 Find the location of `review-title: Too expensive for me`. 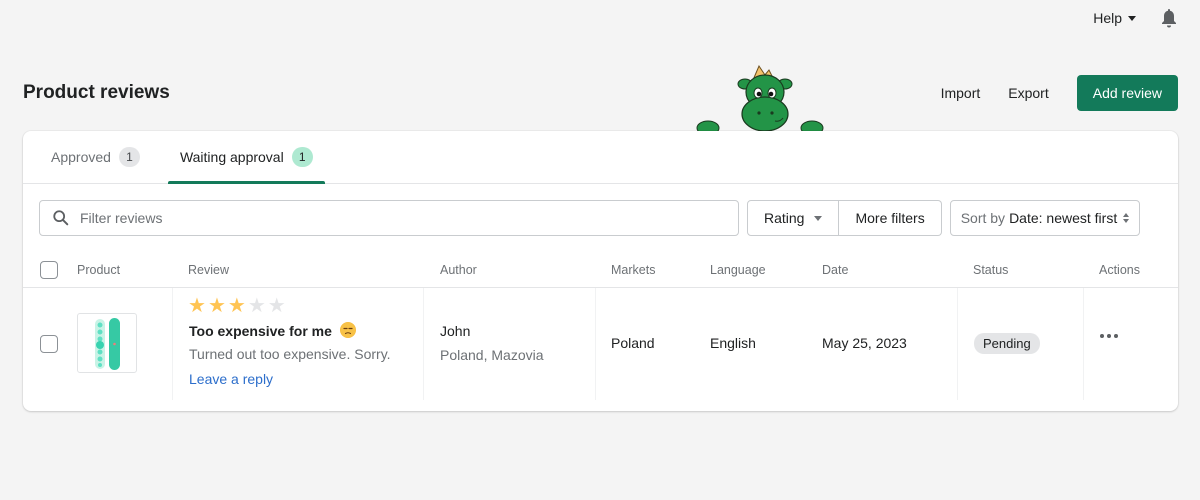

review-title: Too expensive for me is located at coordinates (272, 330).